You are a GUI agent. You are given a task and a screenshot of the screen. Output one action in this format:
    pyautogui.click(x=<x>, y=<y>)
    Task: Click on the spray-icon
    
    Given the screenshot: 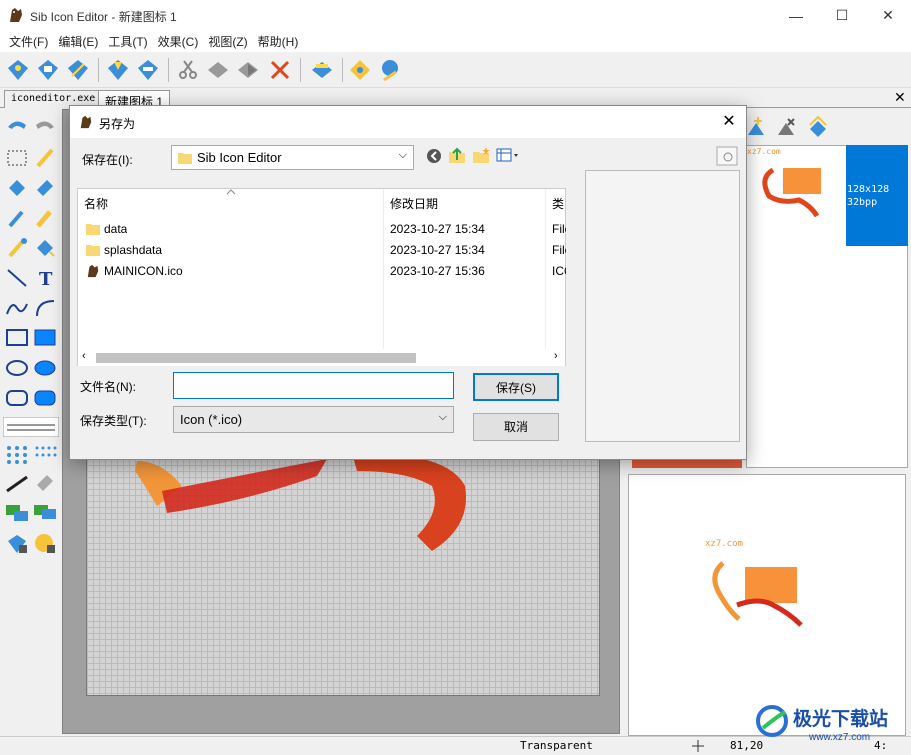 What is the action you would take?
    pyautogui.click(x=17, y=248)
    